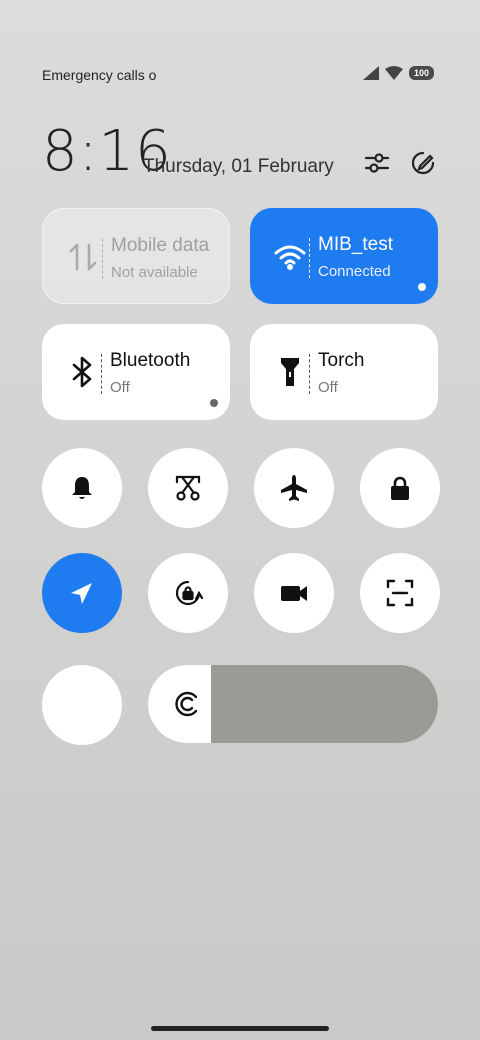 Image resolution: width=480 pixels, height=1040 pixels. Describe the element at coordinates (150, 360) in the screenshot. I see `bluetooth-title: Bluetooth` at that location.